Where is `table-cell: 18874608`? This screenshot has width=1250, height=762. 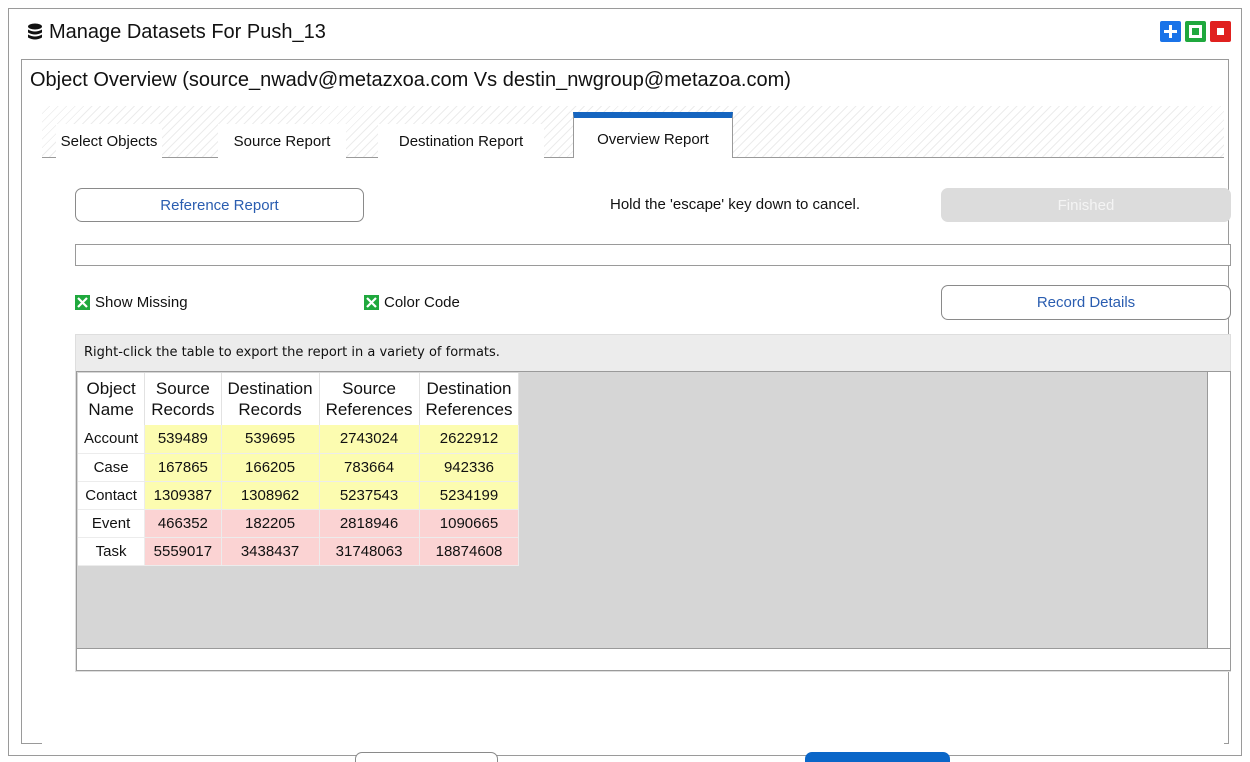
table-cell: 18874608 is located at coordinates (469, 551).